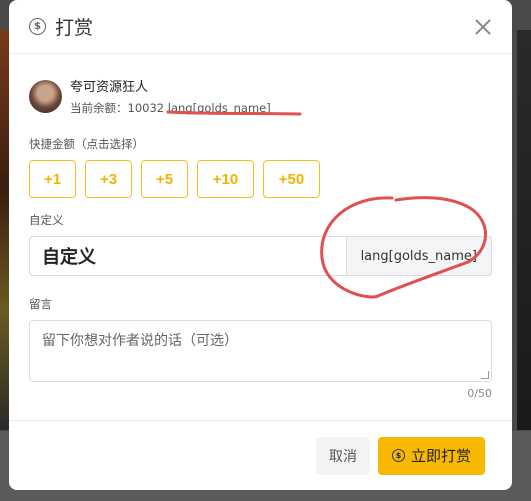 The image size is (531, 501). I want to click on confirm-tip-label: 立即打赏, so click(440, 456).